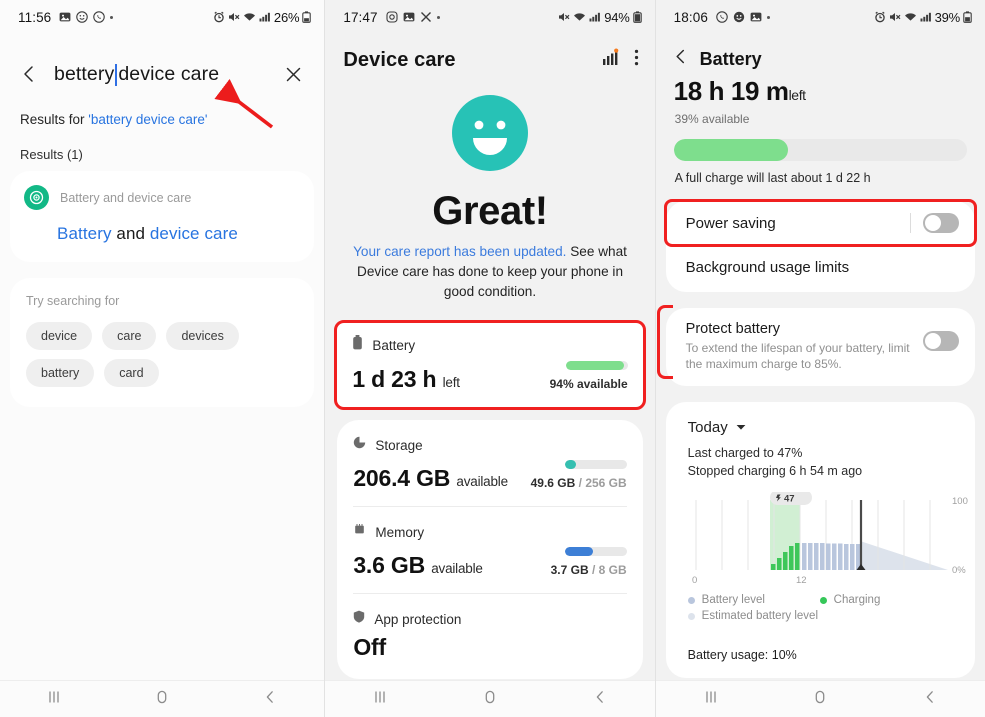 The width and height of the screenshot is (985, 717). What do you see at coordinates (490, 135) in the screenshot?
I see `happy-face-icon` at bounding box center [490, 135].